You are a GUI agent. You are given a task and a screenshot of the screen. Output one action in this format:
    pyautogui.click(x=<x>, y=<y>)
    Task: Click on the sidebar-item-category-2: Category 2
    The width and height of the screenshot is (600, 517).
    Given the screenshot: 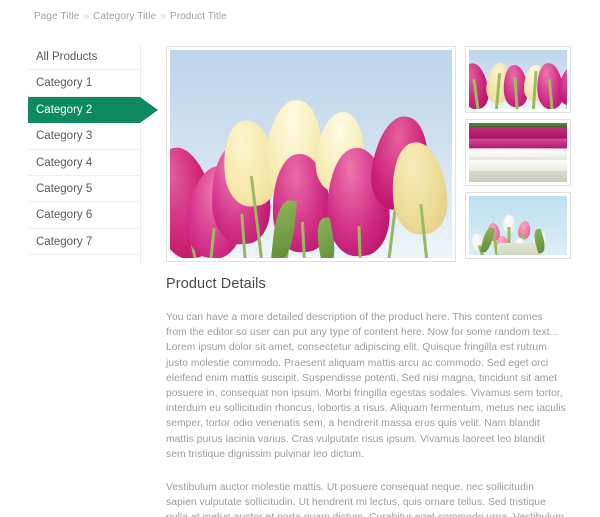 What is the action you would take?
    pyautogui.click(x=93, y=110)
    